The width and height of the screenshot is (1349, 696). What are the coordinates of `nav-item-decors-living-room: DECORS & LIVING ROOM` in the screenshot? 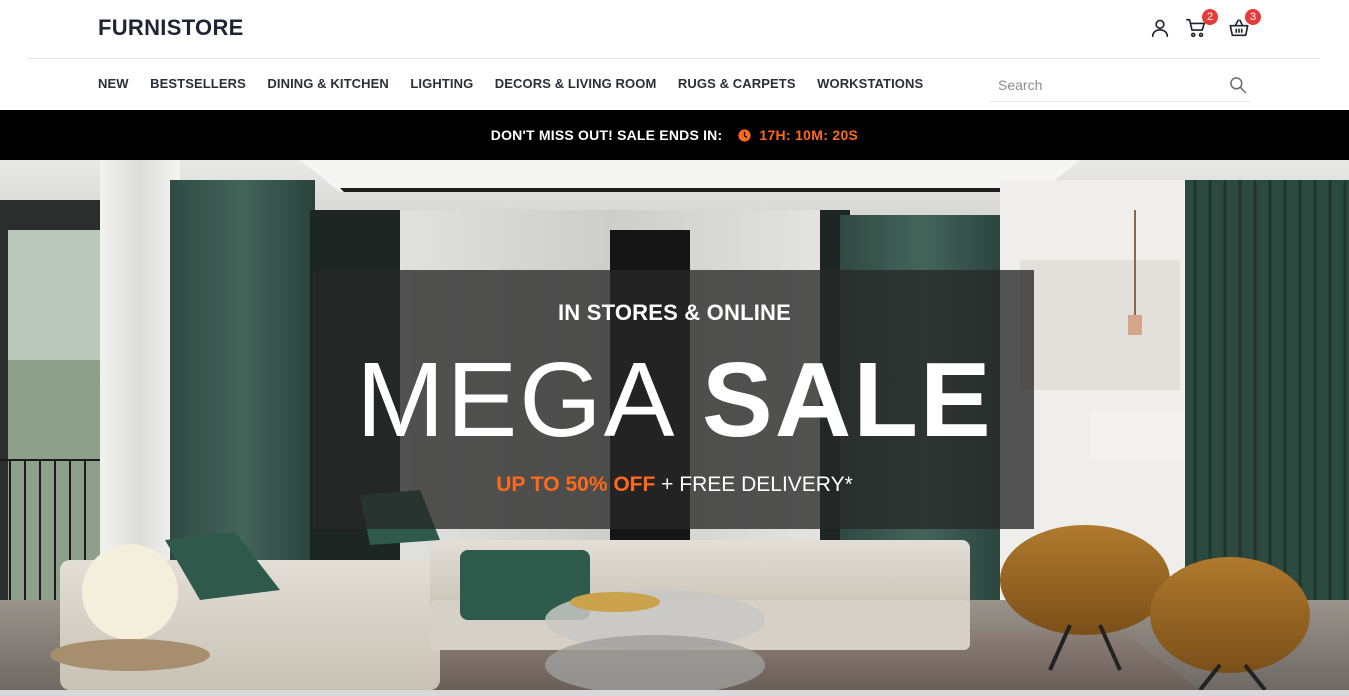 It's located at (576, 83).